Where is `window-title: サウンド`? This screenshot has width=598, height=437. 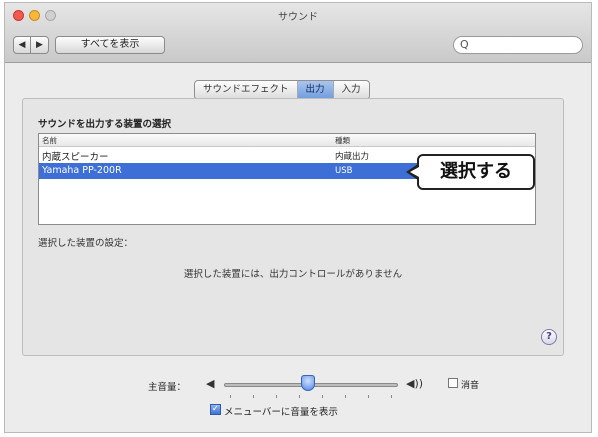 window-title: サウンド is located at coordinates (298, 17).